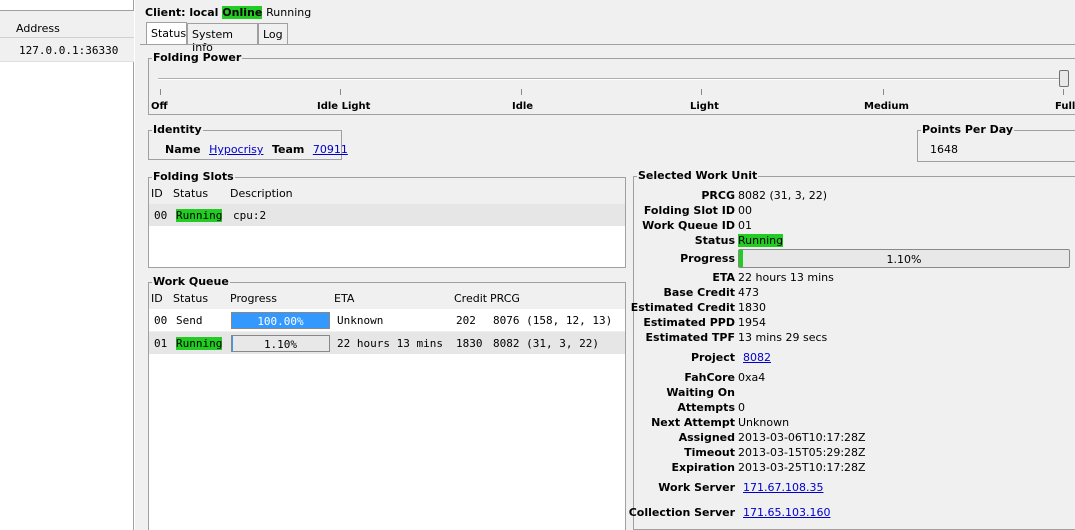  I want to click on wu-label: Base Credit, so click(699, 292).